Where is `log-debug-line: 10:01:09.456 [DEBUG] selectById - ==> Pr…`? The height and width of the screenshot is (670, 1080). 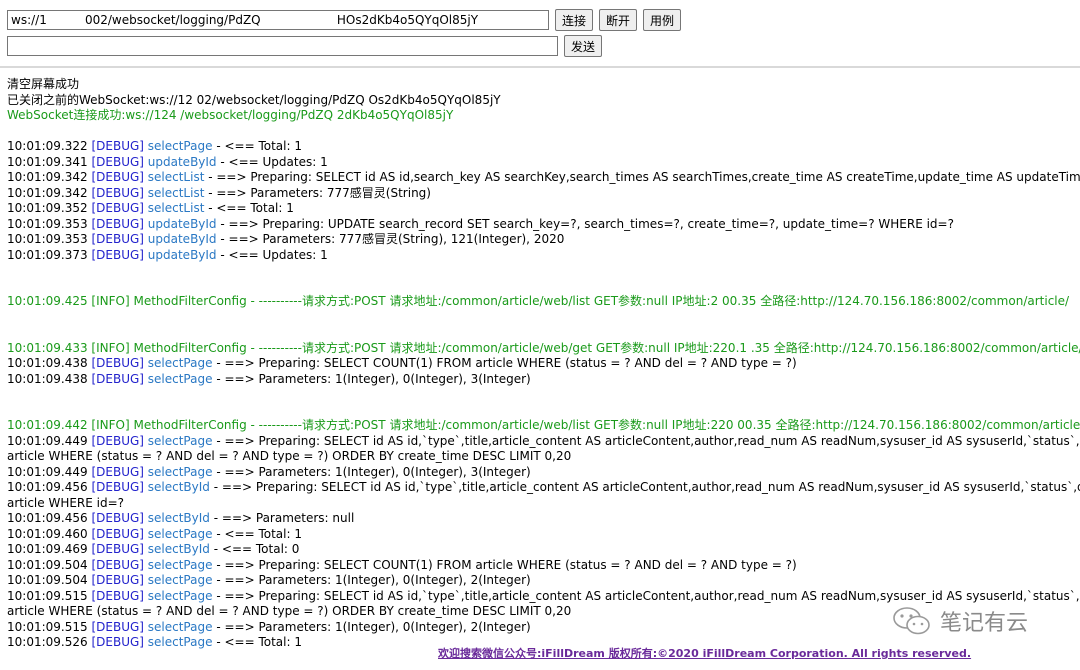
log-debug-line: 10:01:09.456 [DEBUG] selectById - ==> Pr… is located at coordinates (543, 488).